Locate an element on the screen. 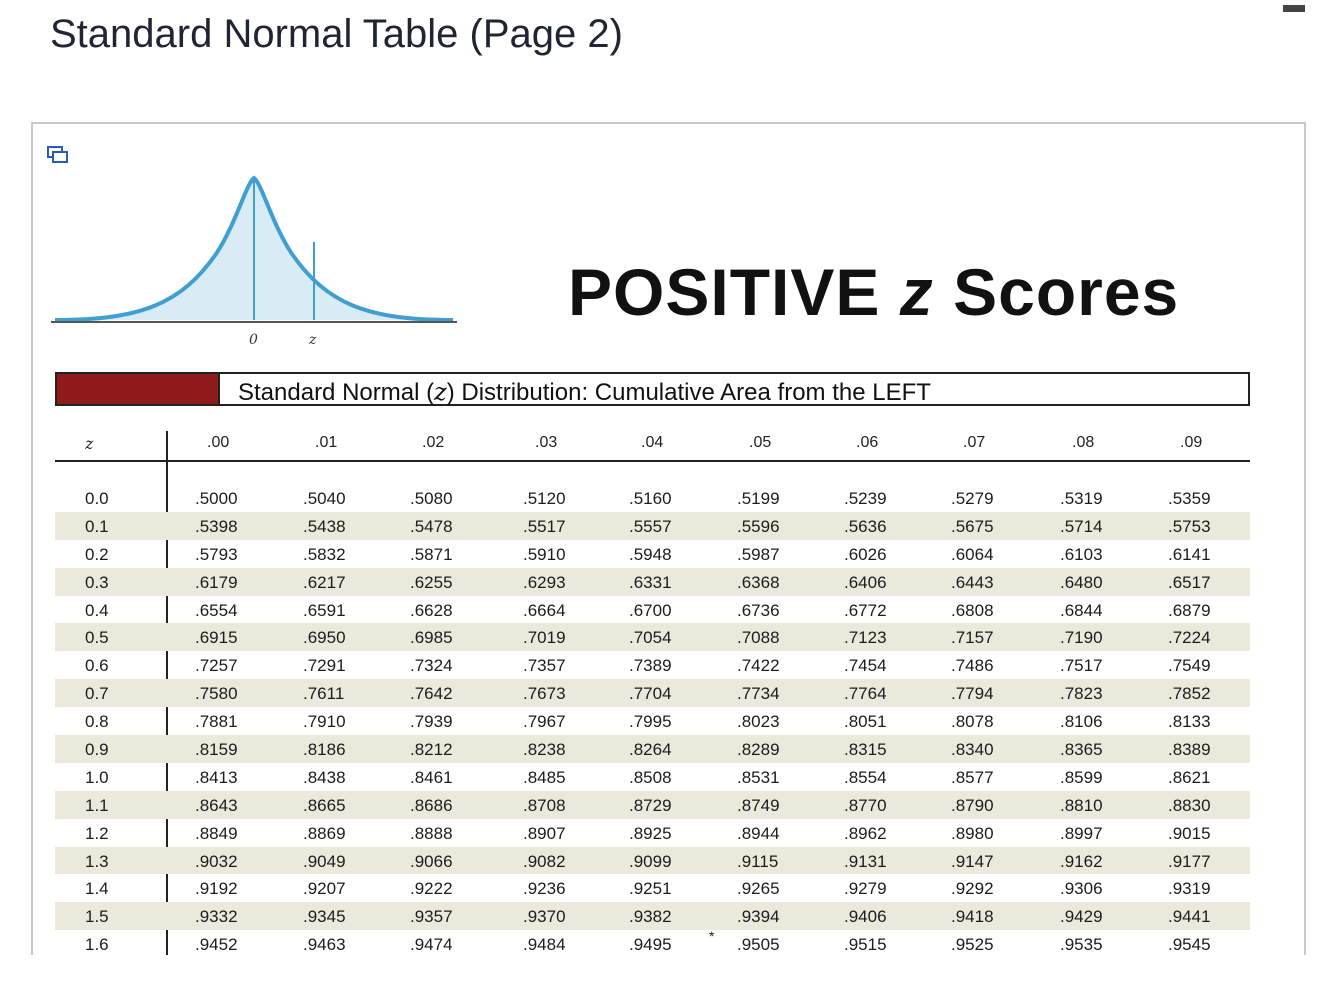 The image size is (1324, 988). probability-cell: .8159 is located at coordinates (216, 750).